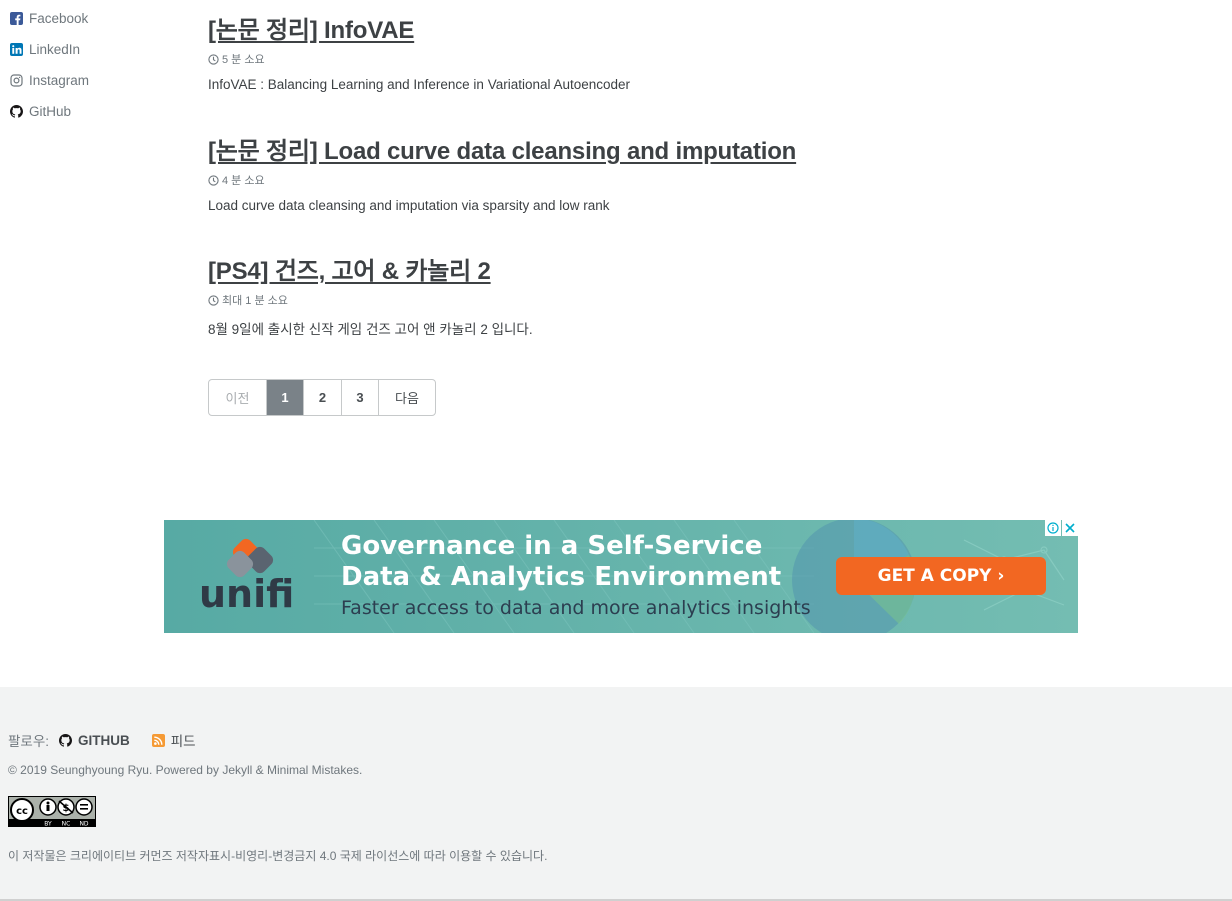  What do you see at coordinates (237, 397) in the screenshot?
I see `prev-page-button: 이전` at bounding box center [237, 397].